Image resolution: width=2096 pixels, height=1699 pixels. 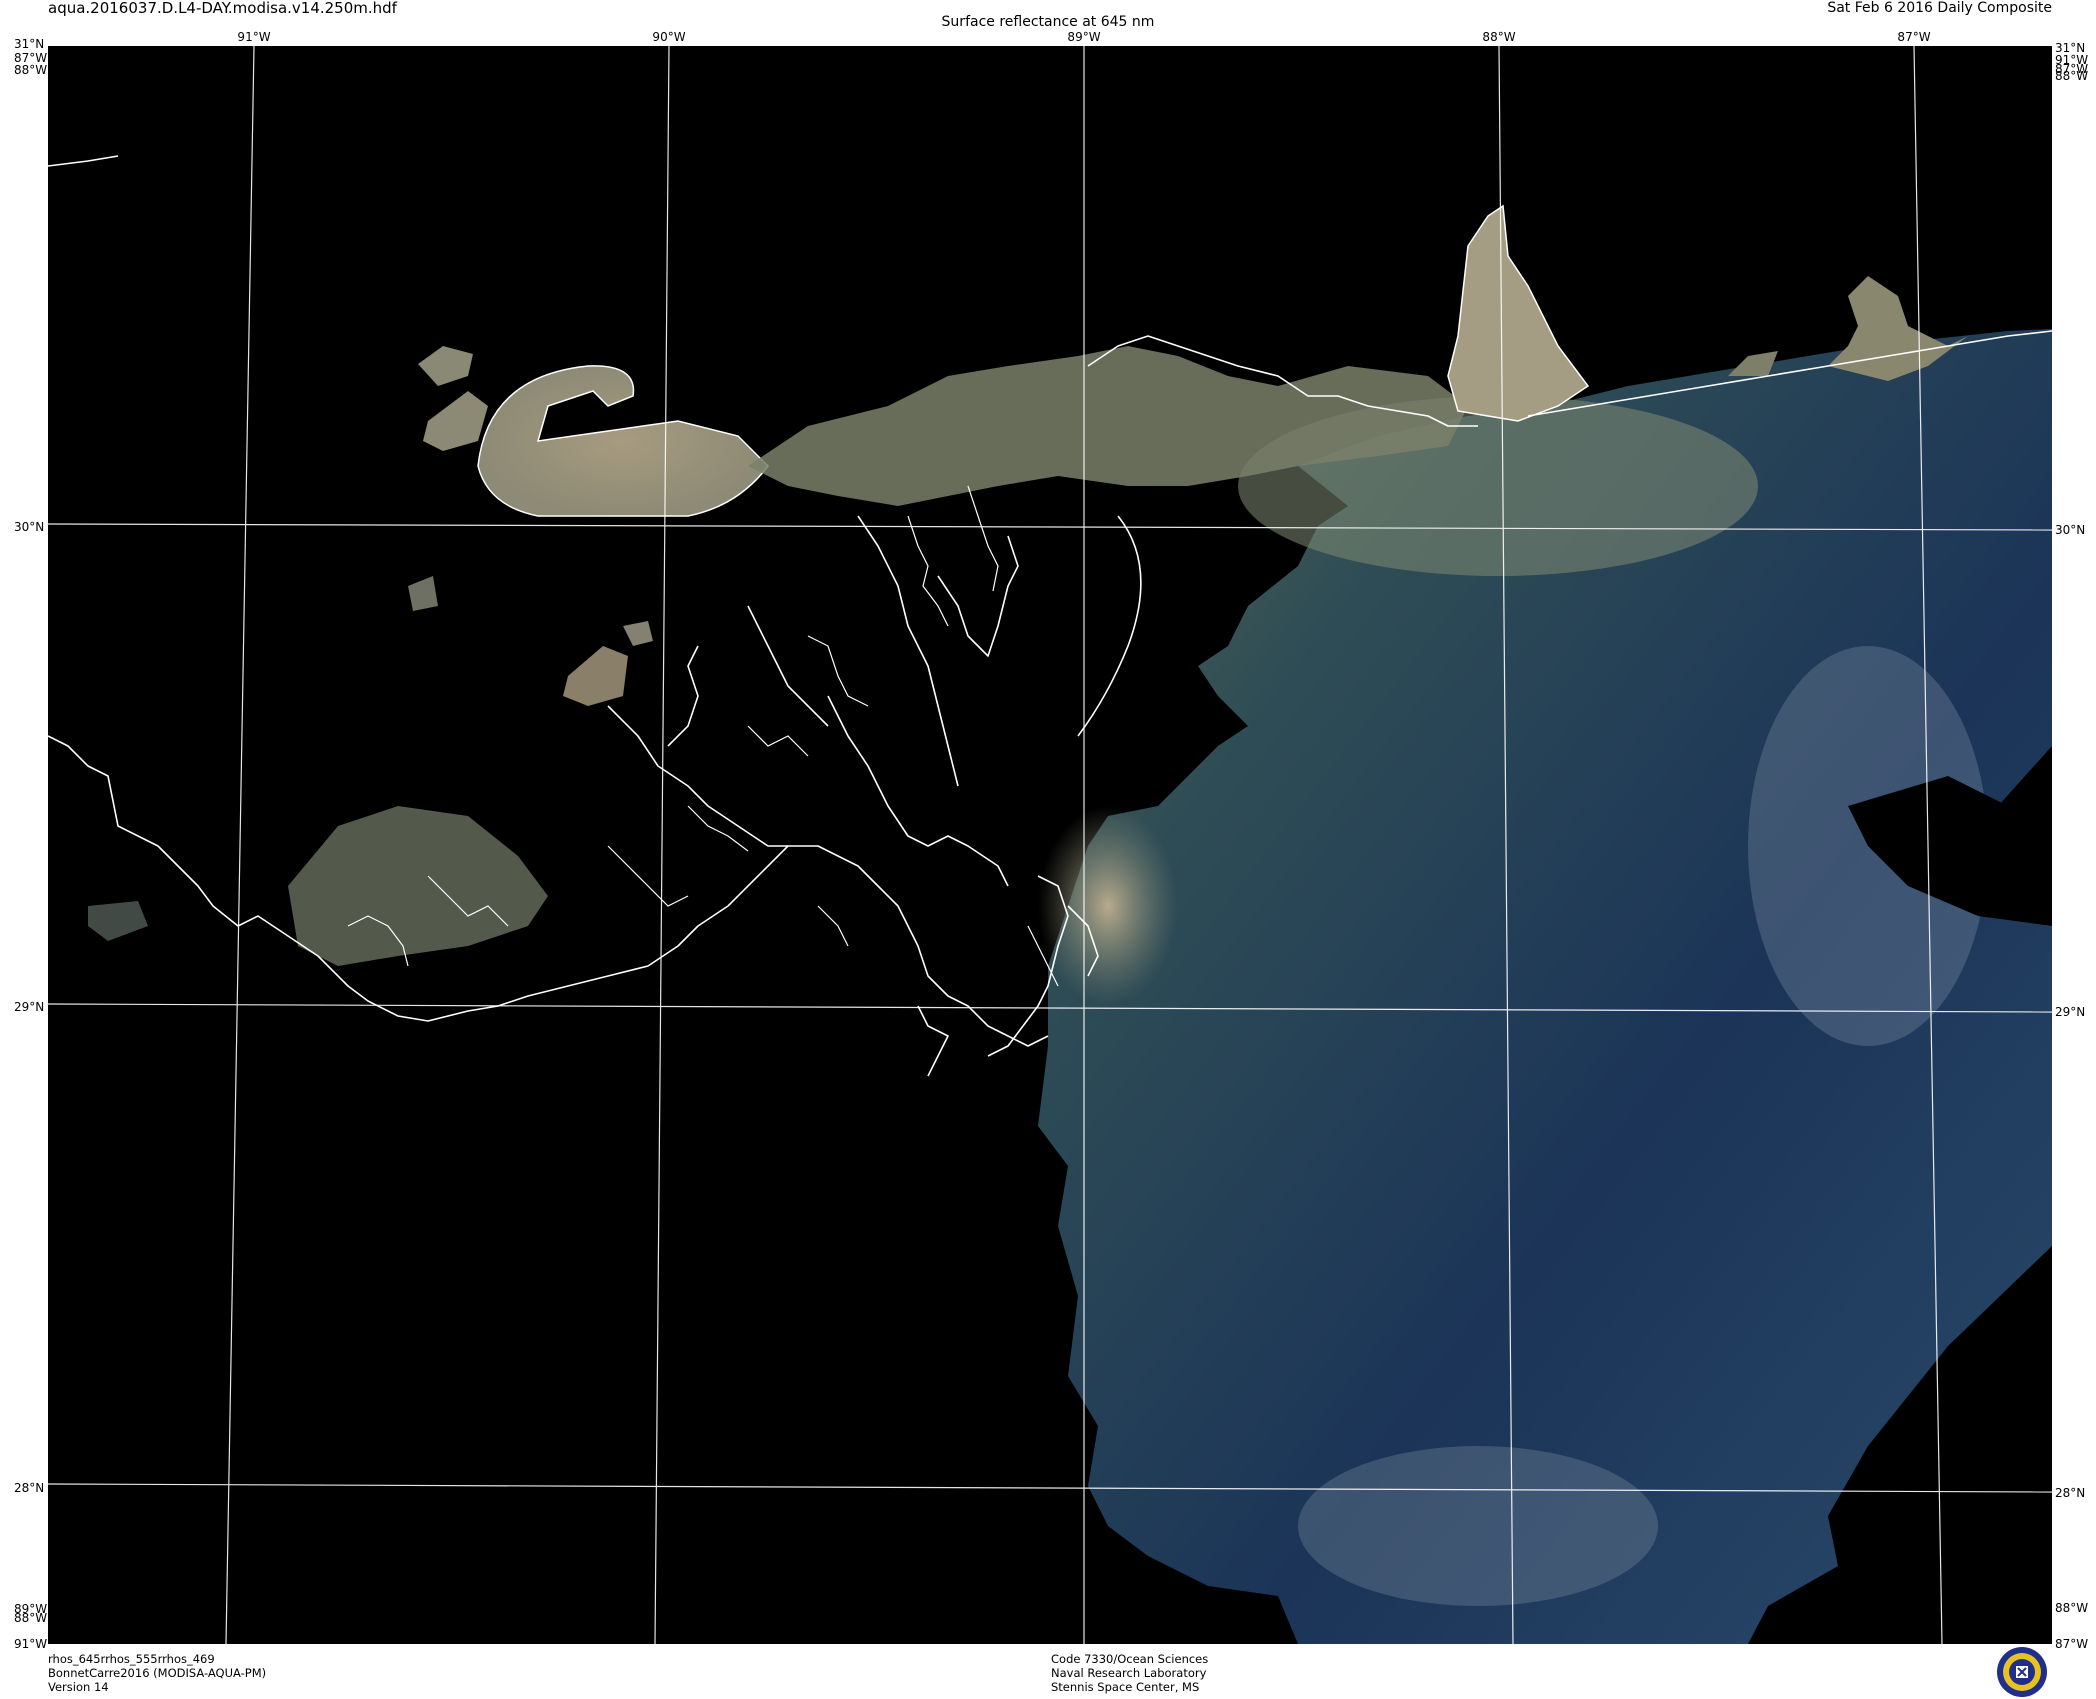 What do you see at coordinates (2022, 1672) in the screenshot?
I see `nrl-seal-icon` at bounding box center [2022, 1672].